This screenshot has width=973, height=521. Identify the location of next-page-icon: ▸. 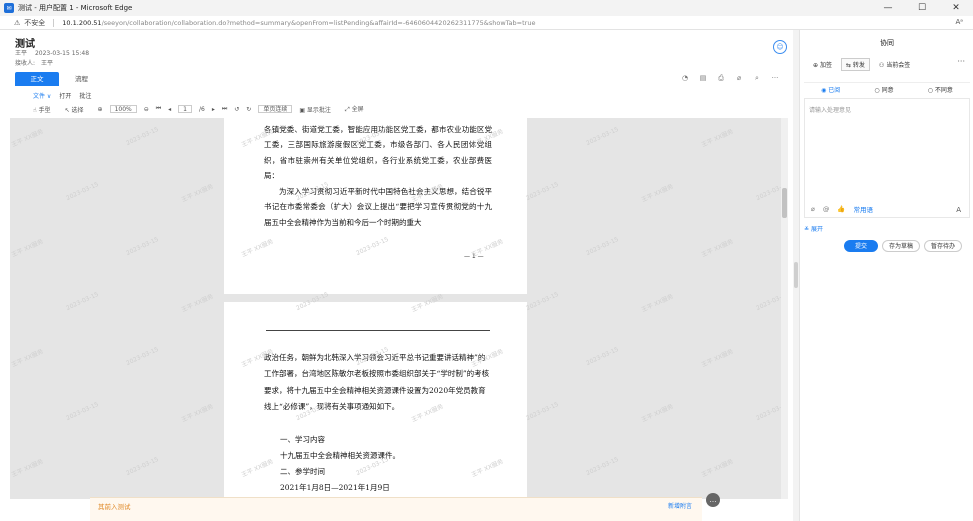
(213, 109).